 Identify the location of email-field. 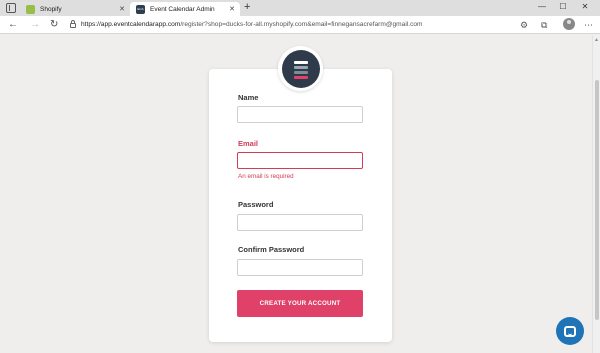
(300, 160).